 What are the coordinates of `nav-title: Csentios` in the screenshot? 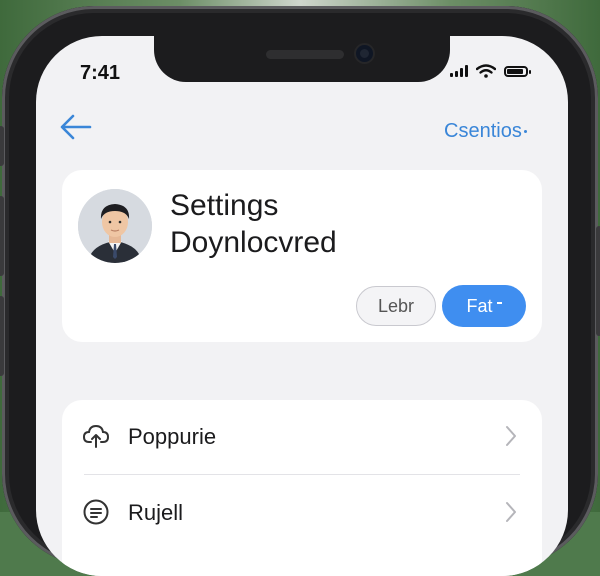 It's located at (485, 131).